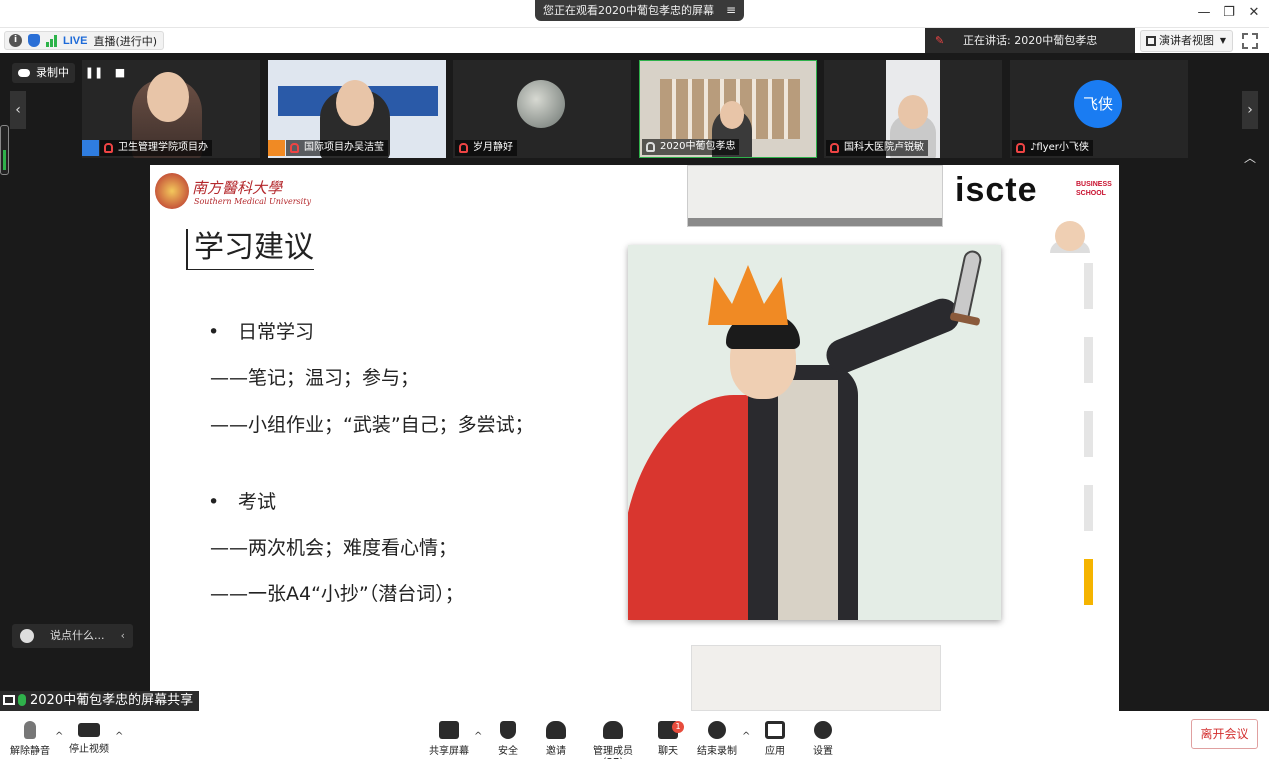  What do you see at coordinates (668, 751) in the screenshot?
I see `chat-label: 聊天` at bounding box center [668, 751].